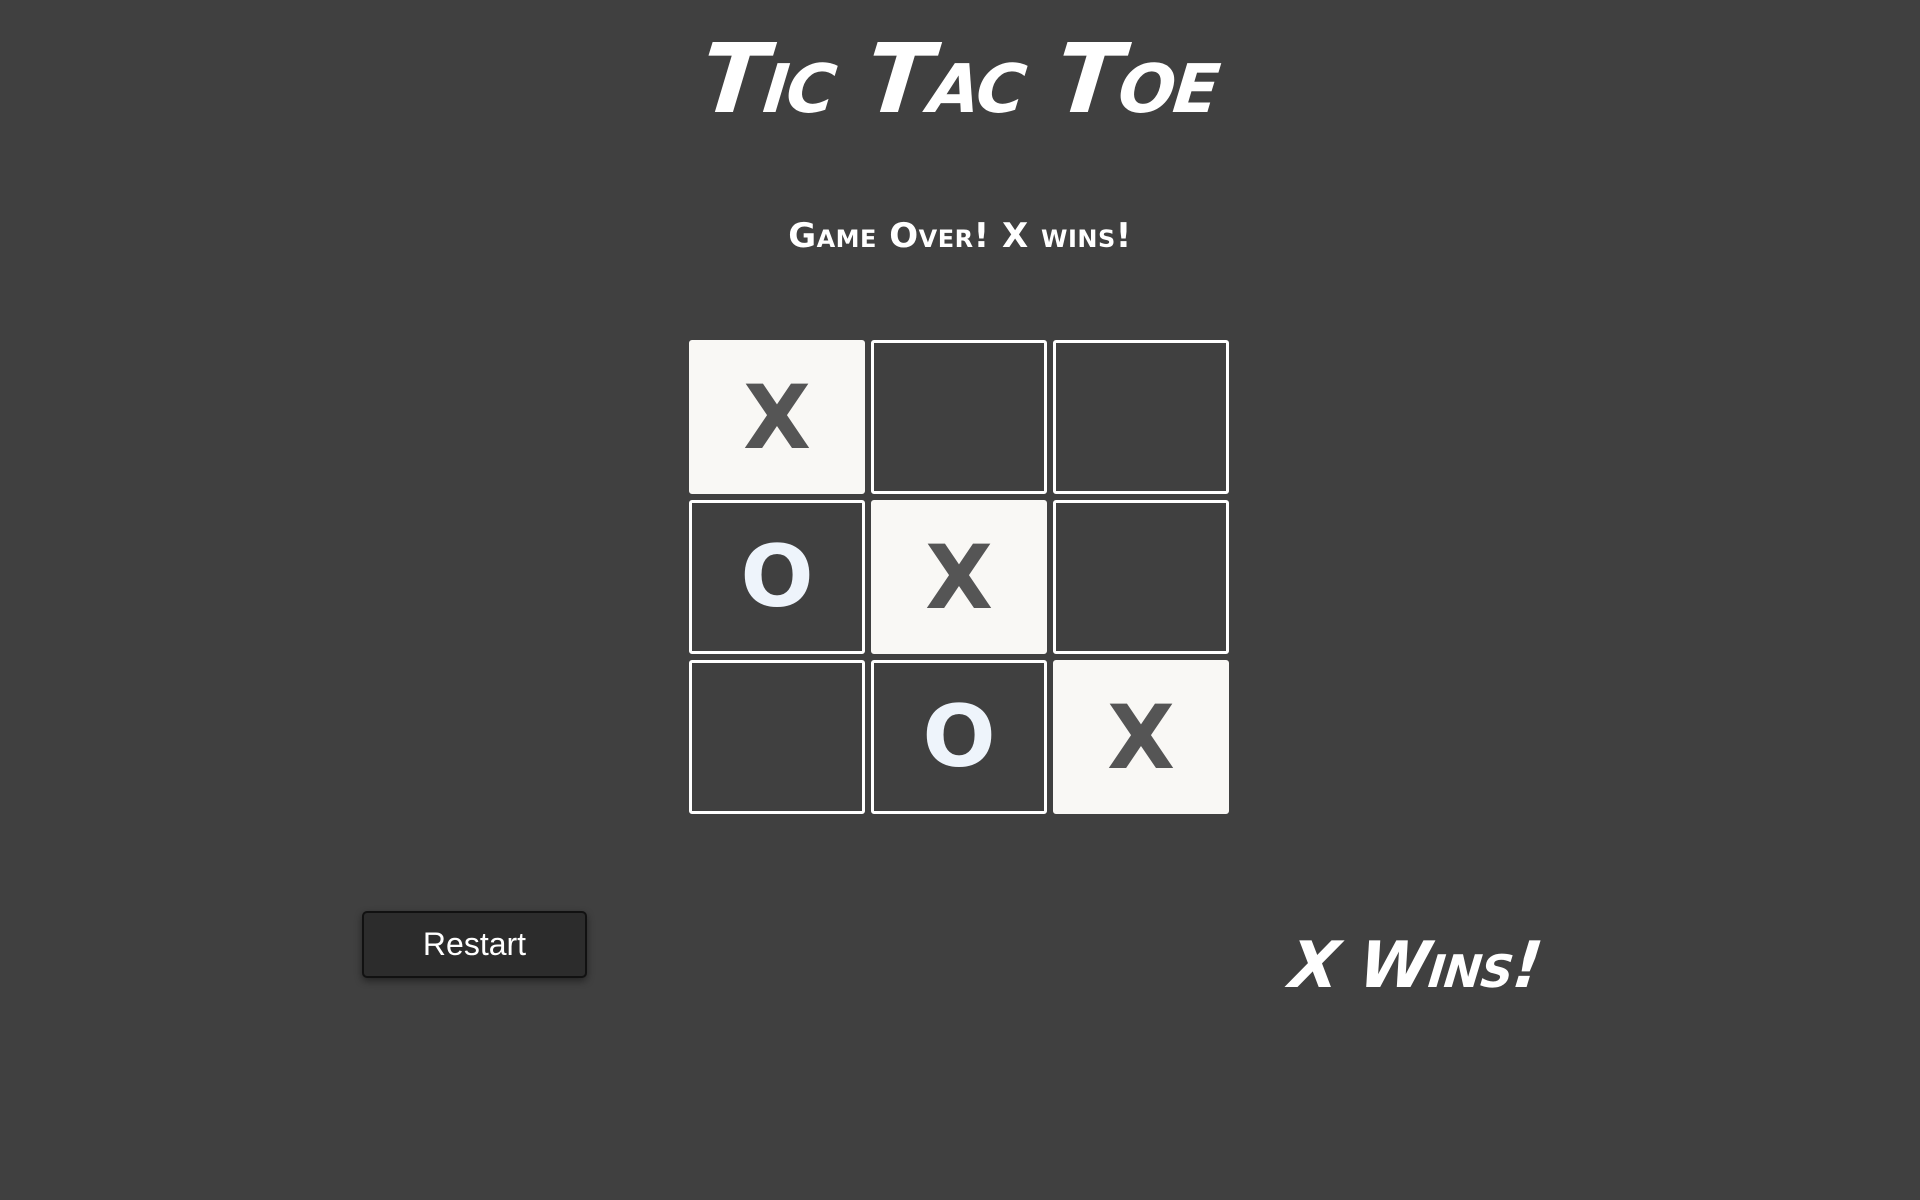  What do you see at coordinates (960, 79) in the screenshot?
I see `game-title: Tic Tac Toe` at bounding box center [960, 79].